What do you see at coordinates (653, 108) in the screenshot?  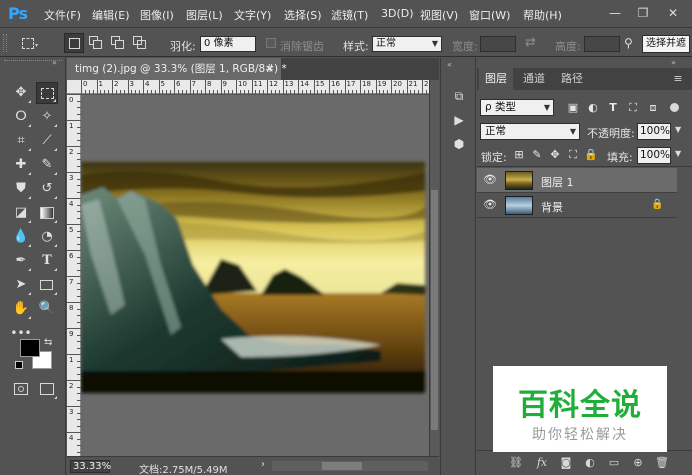 I see `filter-smart-object-icon: ⧈` at bounding box center [653, 108].